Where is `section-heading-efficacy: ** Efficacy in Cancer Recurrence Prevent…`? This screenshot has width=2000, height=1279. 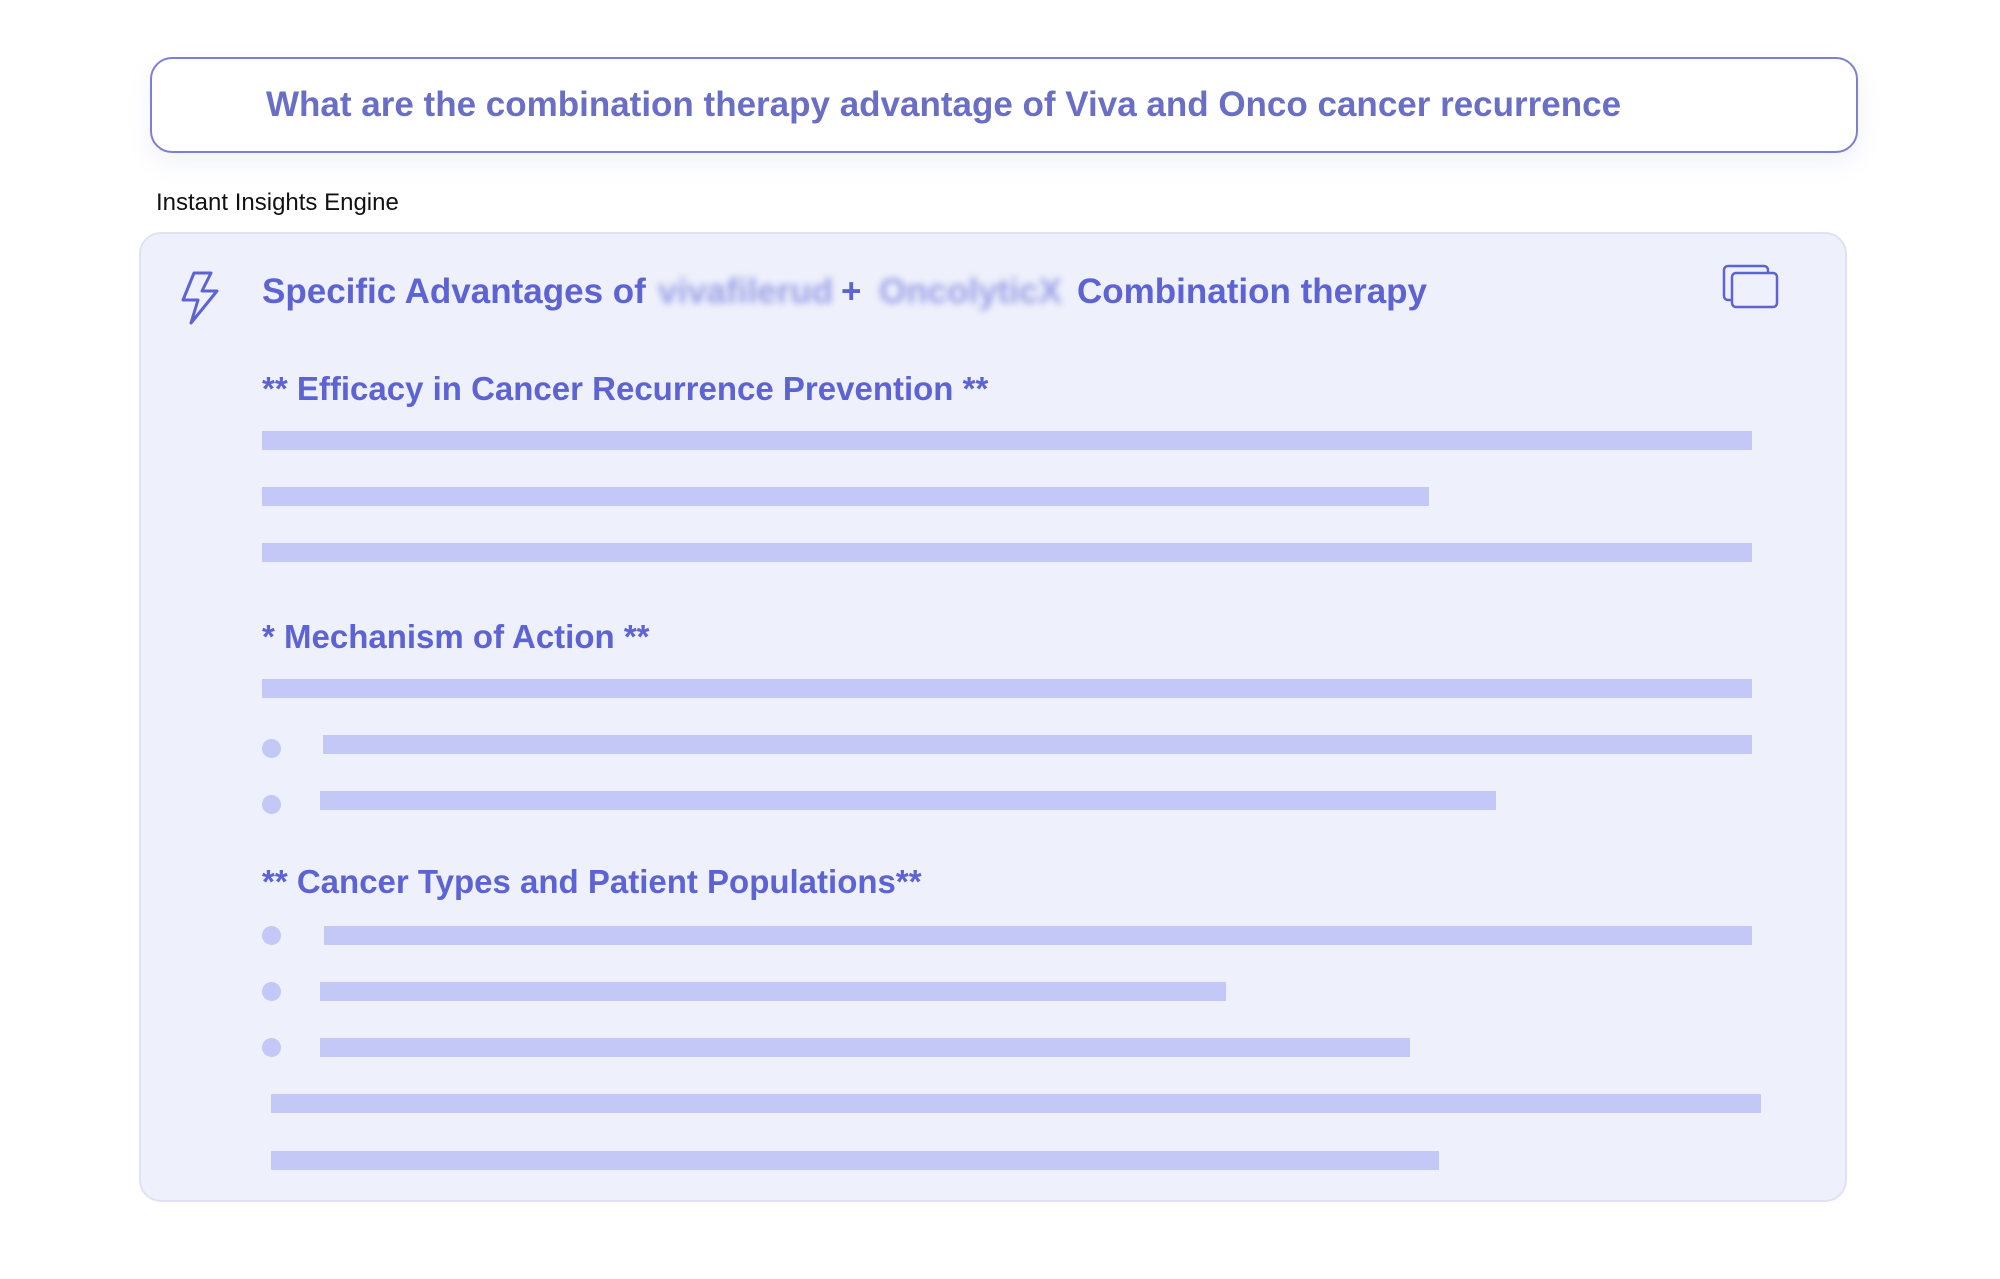 section-heading-efficacy: ** Efficacy in Cancer Recurrence Prevent… is located at coordinates (625, 388).